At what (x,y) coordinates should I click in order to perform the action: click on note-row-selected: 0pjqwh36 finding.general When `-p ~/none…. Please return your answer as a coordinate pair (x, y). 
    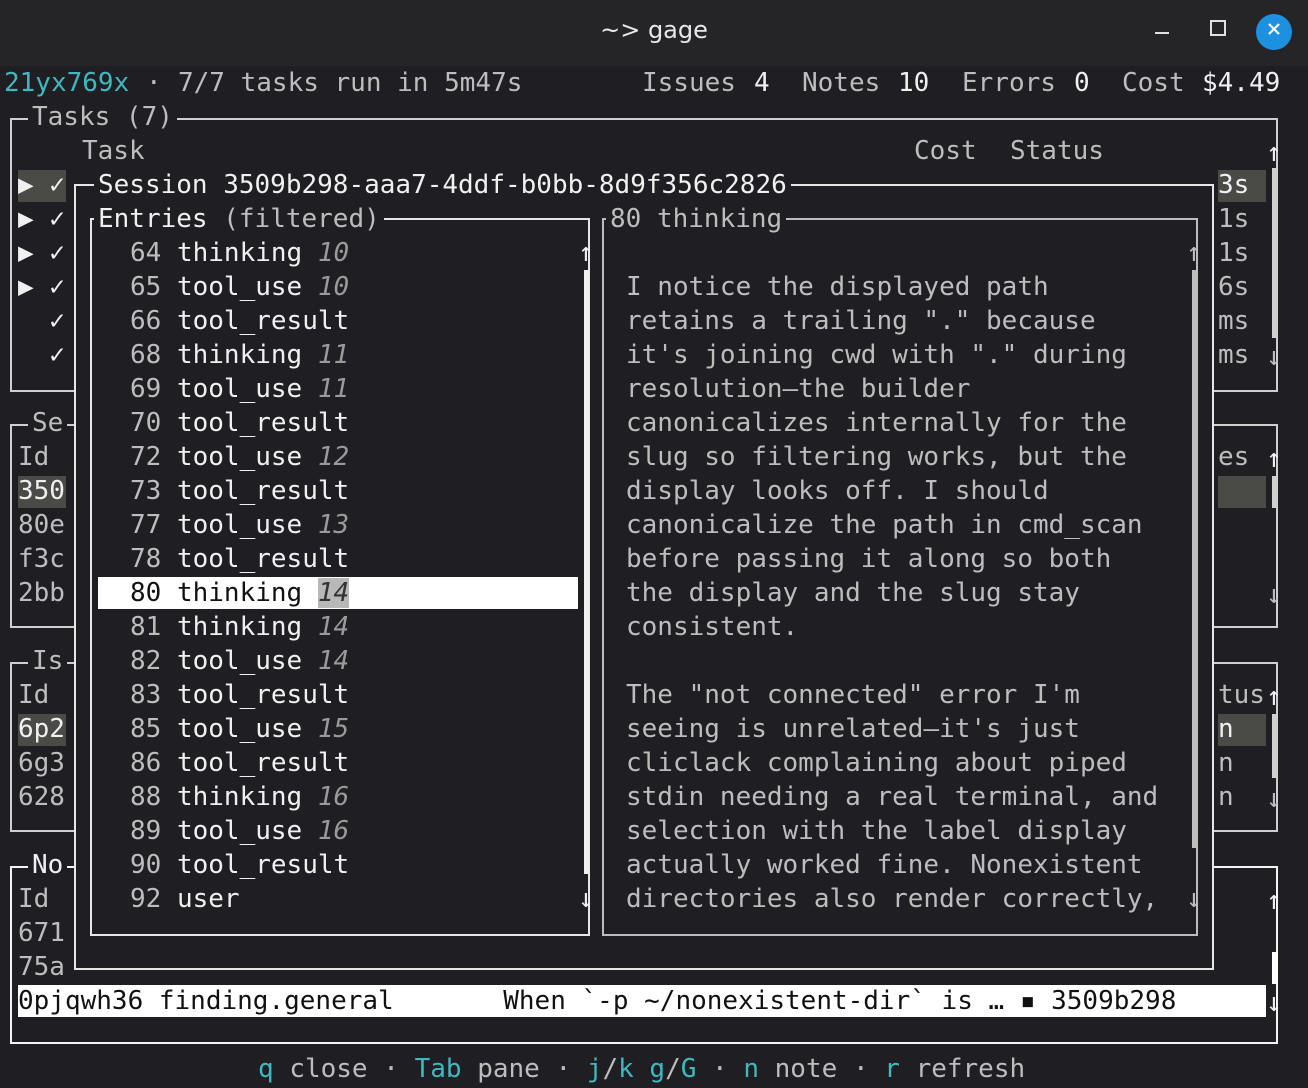
    Looking at the image, I should click on (597, 1001).